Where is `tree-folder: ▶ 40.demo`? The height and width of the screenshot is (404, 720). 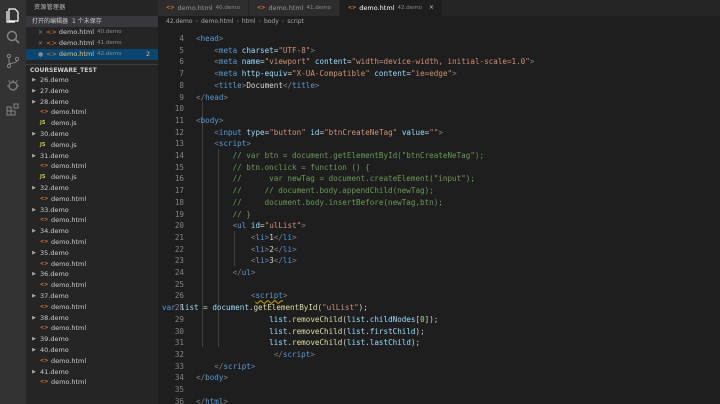
tree-folder: ▶ 40.demo is located at coordinates (92, 350).